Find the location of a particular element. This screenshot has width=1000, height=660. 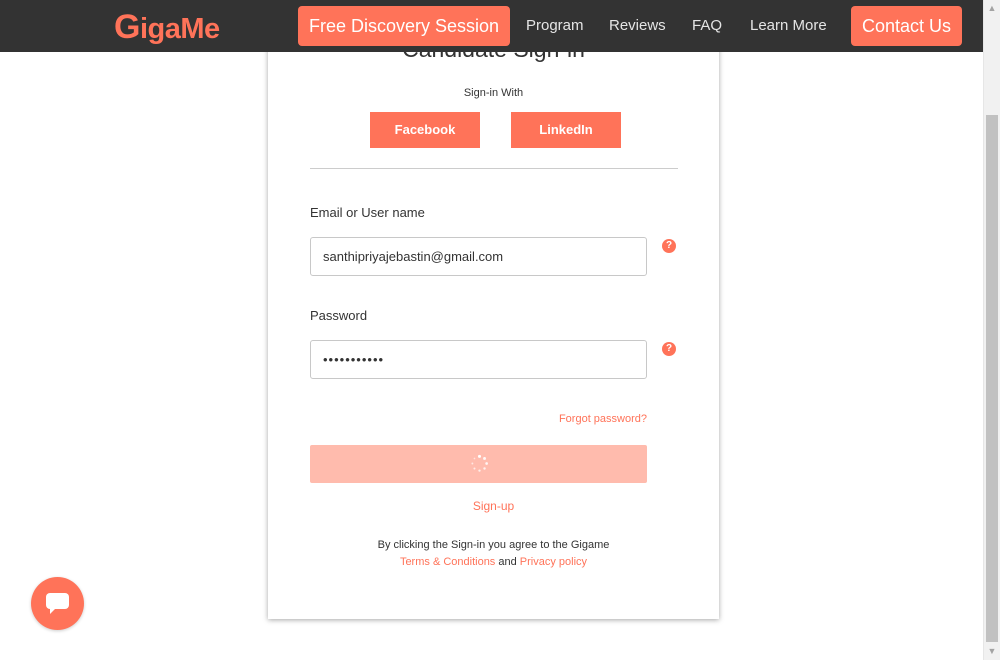

nav-link-faq: FAQ is located at coordinates (707, 26).